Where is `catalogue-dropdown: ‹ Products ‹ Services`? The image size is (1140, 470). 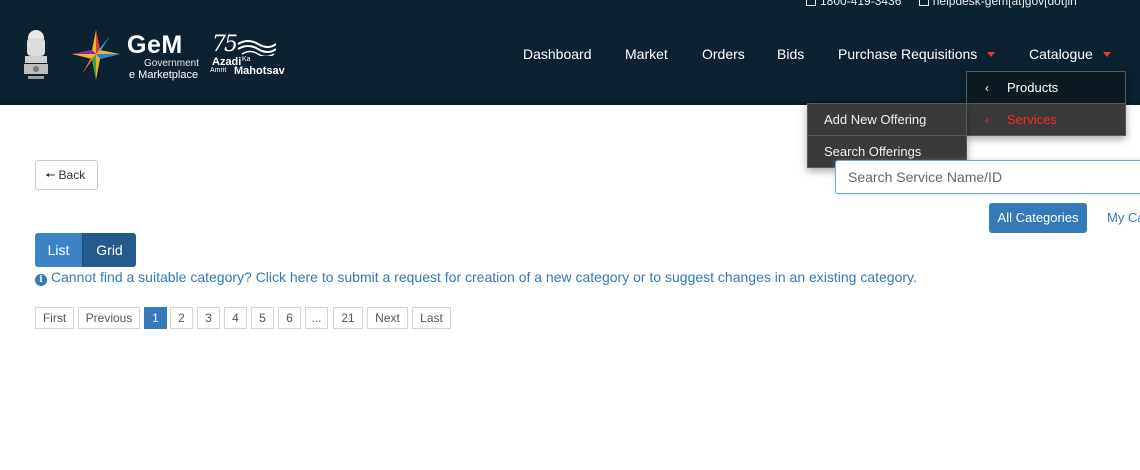 catalogue-dropdown: ‹ Products ‹ Services is located at coordinates (1046, 103).